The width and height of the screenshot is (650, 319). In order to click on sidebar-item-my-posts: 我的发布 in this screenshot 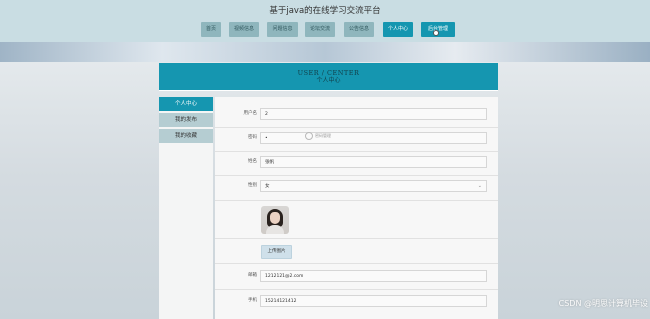, I will do `click(186, 120)`.